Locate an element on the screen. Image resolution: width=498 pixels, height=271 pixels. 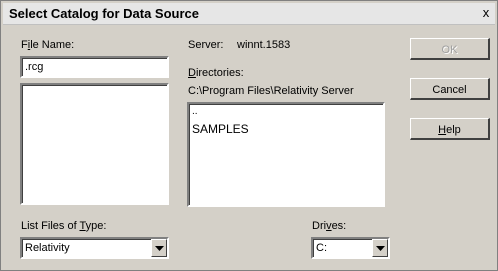
drives-dropdown-arrow is located at coordinates (380, 248).